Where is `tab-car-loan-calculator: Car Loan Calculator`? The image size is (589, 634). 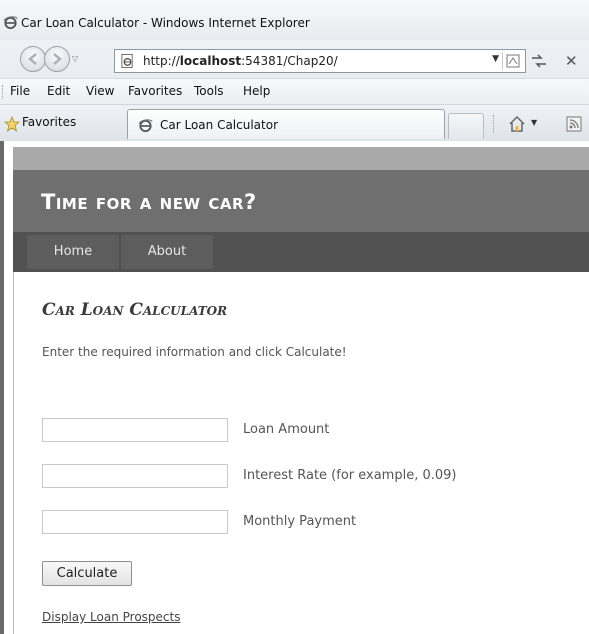 tab-car-loan-calculator: Car Loan Calculator is located at coordinates (286, 124).